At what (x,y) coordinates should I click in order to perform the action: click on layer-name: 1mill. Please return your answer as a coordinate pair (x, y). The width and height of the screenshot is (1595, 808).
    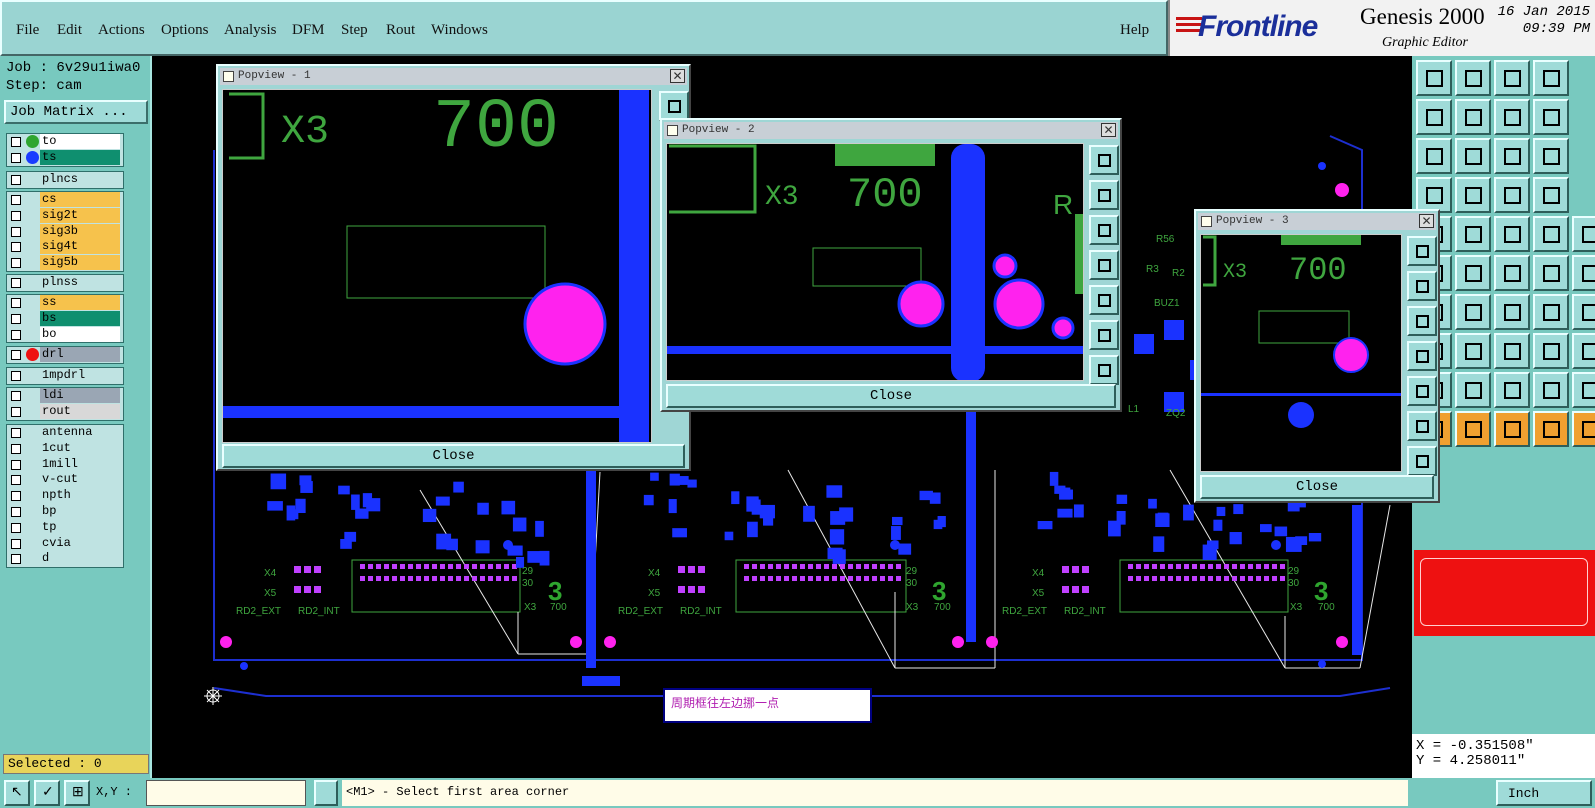
    Looking at the image, I should click on (80, 464).